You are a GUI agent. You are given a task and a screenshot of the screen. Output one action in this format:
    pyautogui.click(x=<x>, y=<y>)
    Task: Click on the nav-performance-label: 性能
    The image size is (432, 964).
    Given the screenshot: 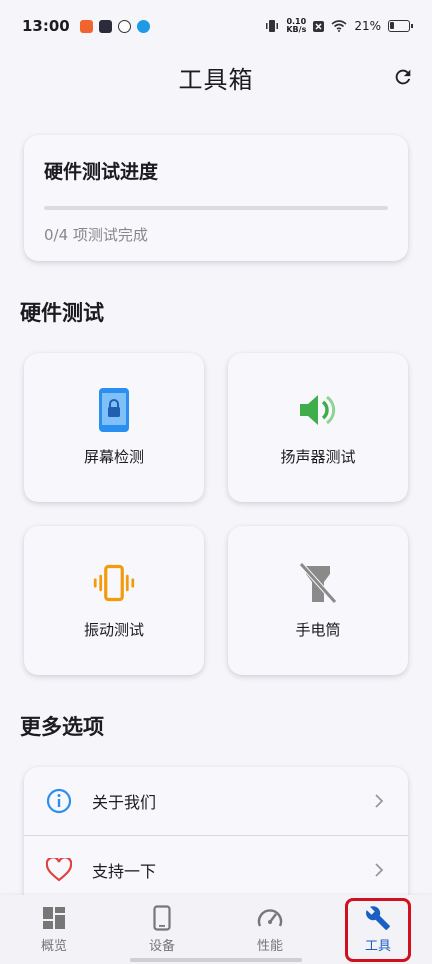 What is the action you would take?
    pyautogui.click(x=269, y=946)
    